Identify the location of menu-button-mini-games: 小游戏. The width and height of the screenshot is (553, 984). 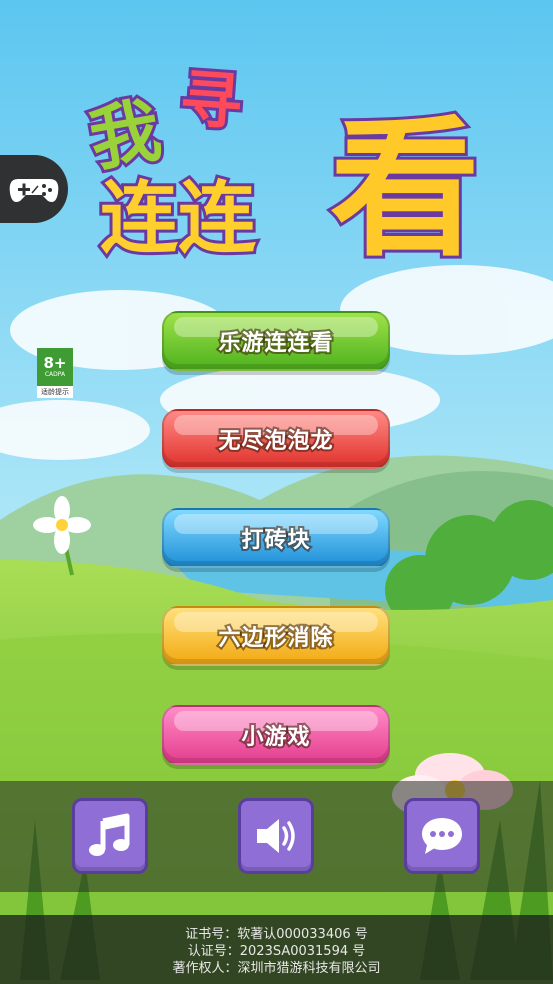
(276, 735).